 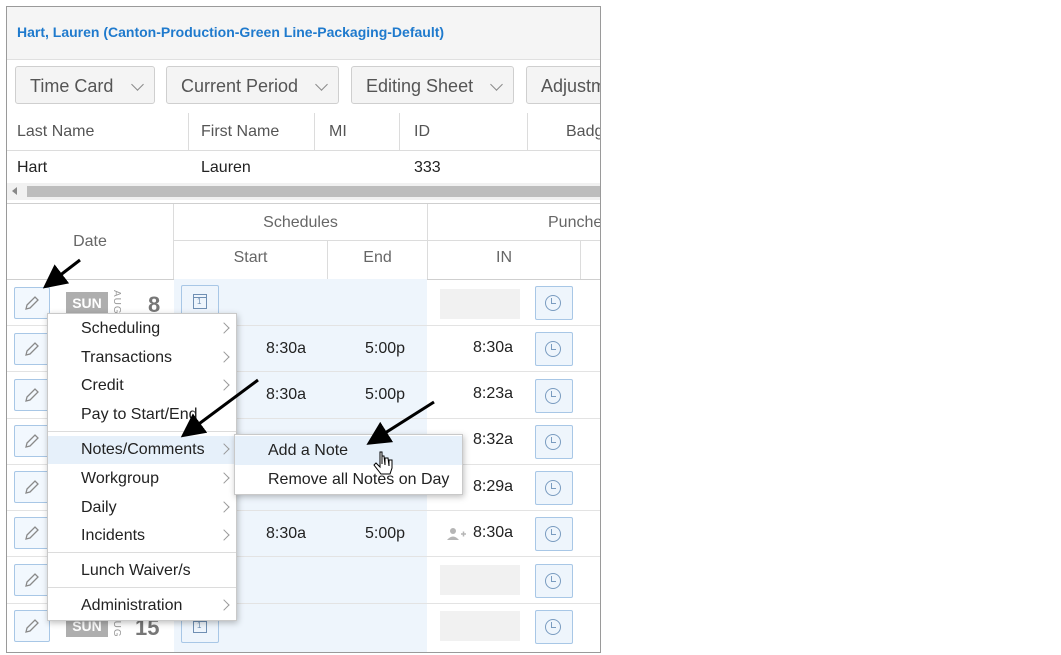 I want to click on arrow-to-notes-comments, so click(x=219, y=408).